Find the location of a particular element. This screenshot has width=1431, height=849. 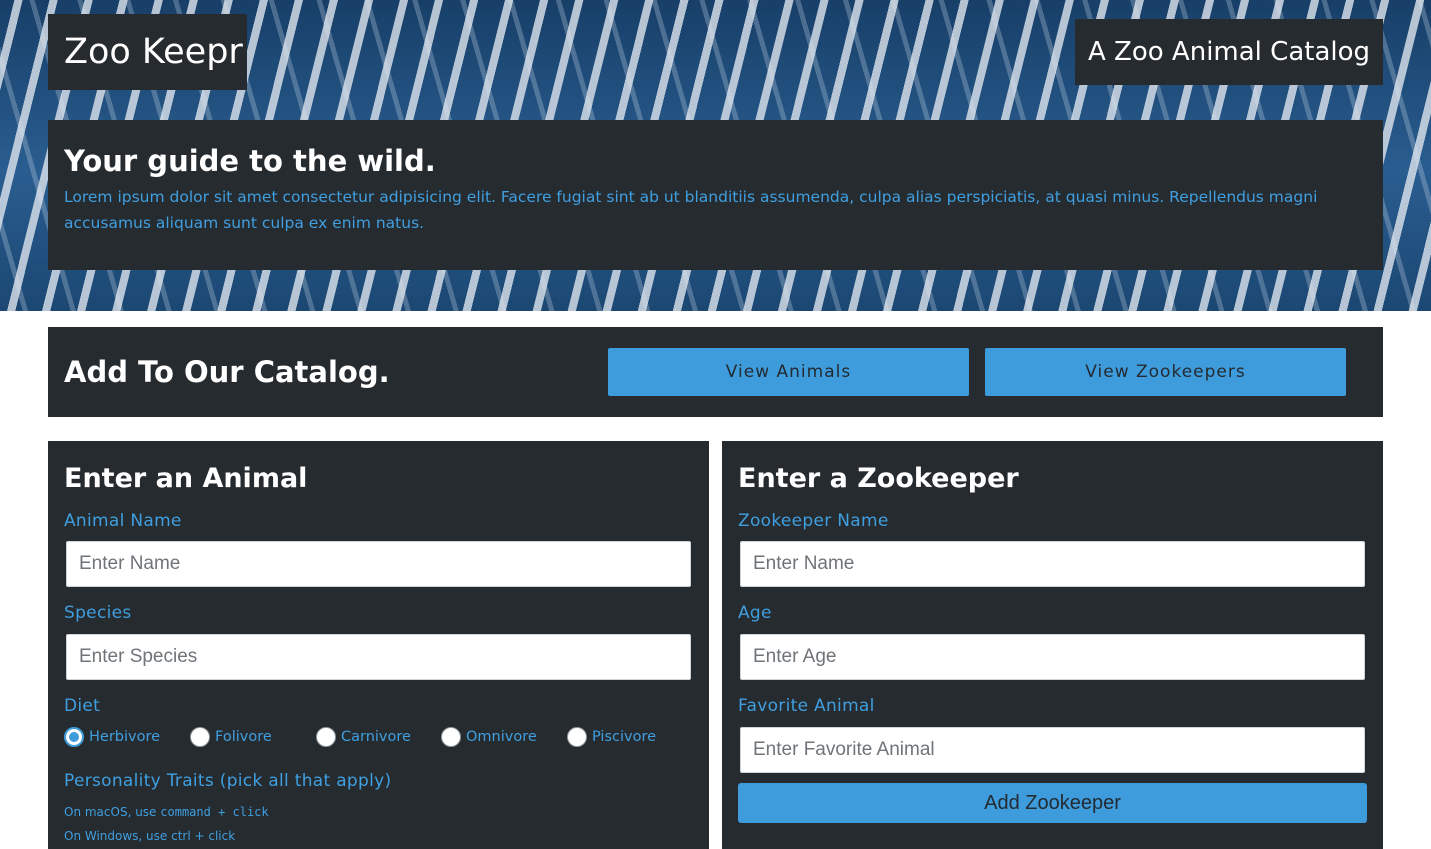

age-input is located at coordinates (1052, 657).